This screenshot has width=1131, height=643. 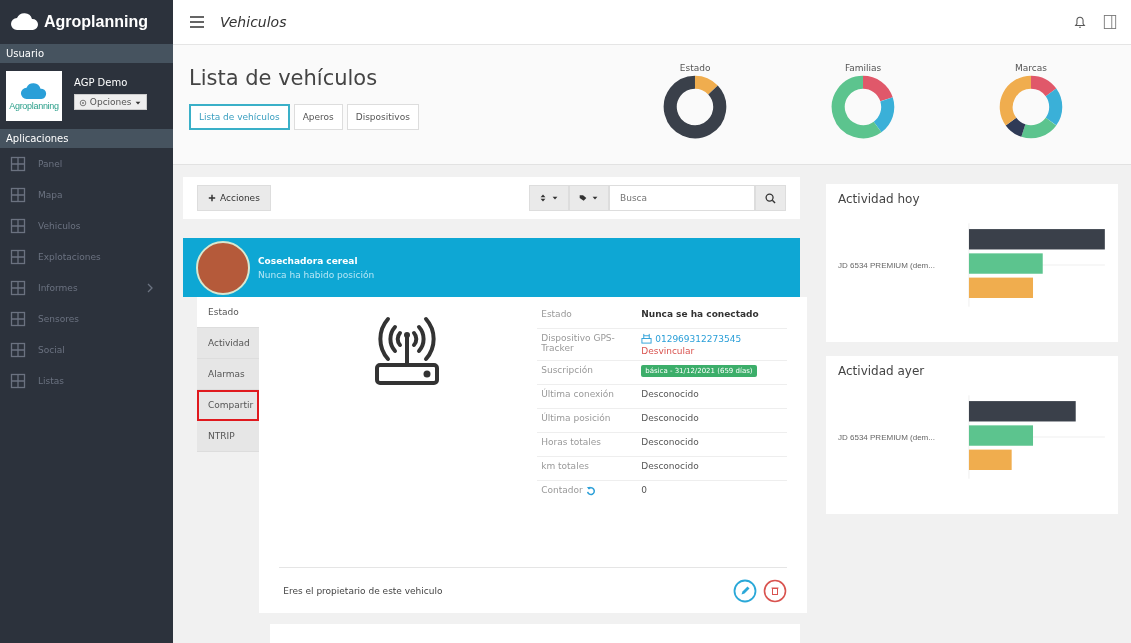 I want to click on detail-label: Última posición, so click(x=576, y=418).